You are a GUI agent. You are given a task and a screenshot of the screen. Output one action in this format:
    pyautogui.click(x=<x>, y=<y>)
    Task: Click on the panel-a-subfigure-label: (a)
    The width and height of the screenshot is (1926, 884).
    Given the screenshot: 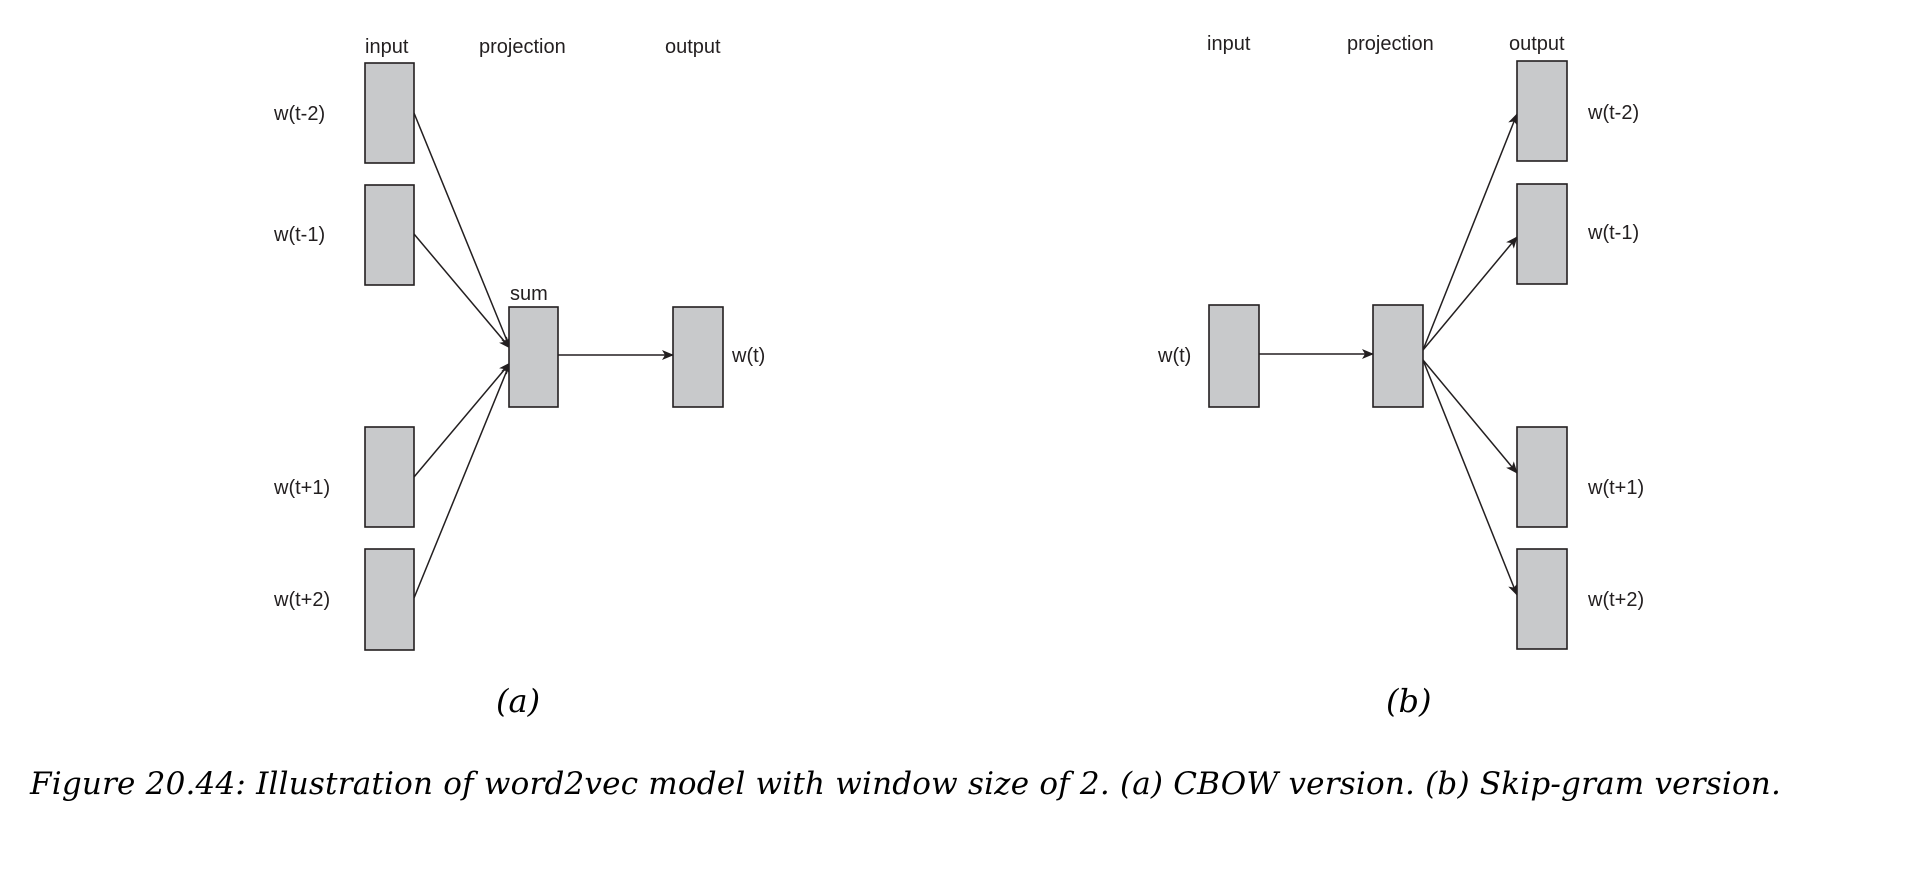 What is the action you would take?
    pyautogui.click(x=518, y=701)
    